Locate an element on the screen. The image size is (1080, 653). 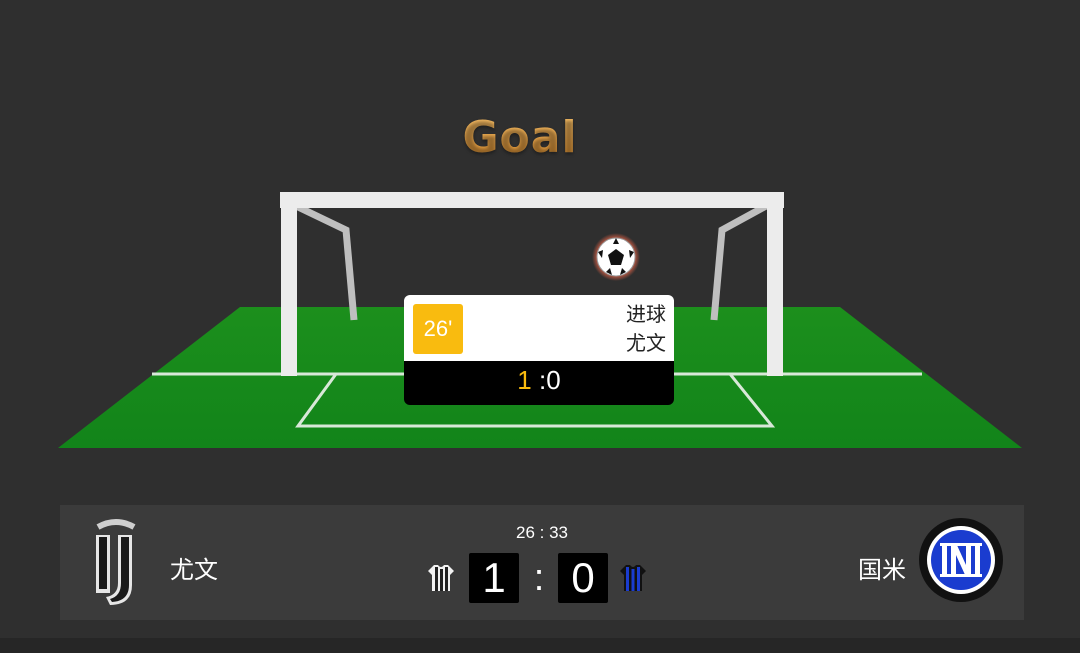
goal-event-card: 26' 进球 尤文 1 :0 is located at coordinates (539, 350).